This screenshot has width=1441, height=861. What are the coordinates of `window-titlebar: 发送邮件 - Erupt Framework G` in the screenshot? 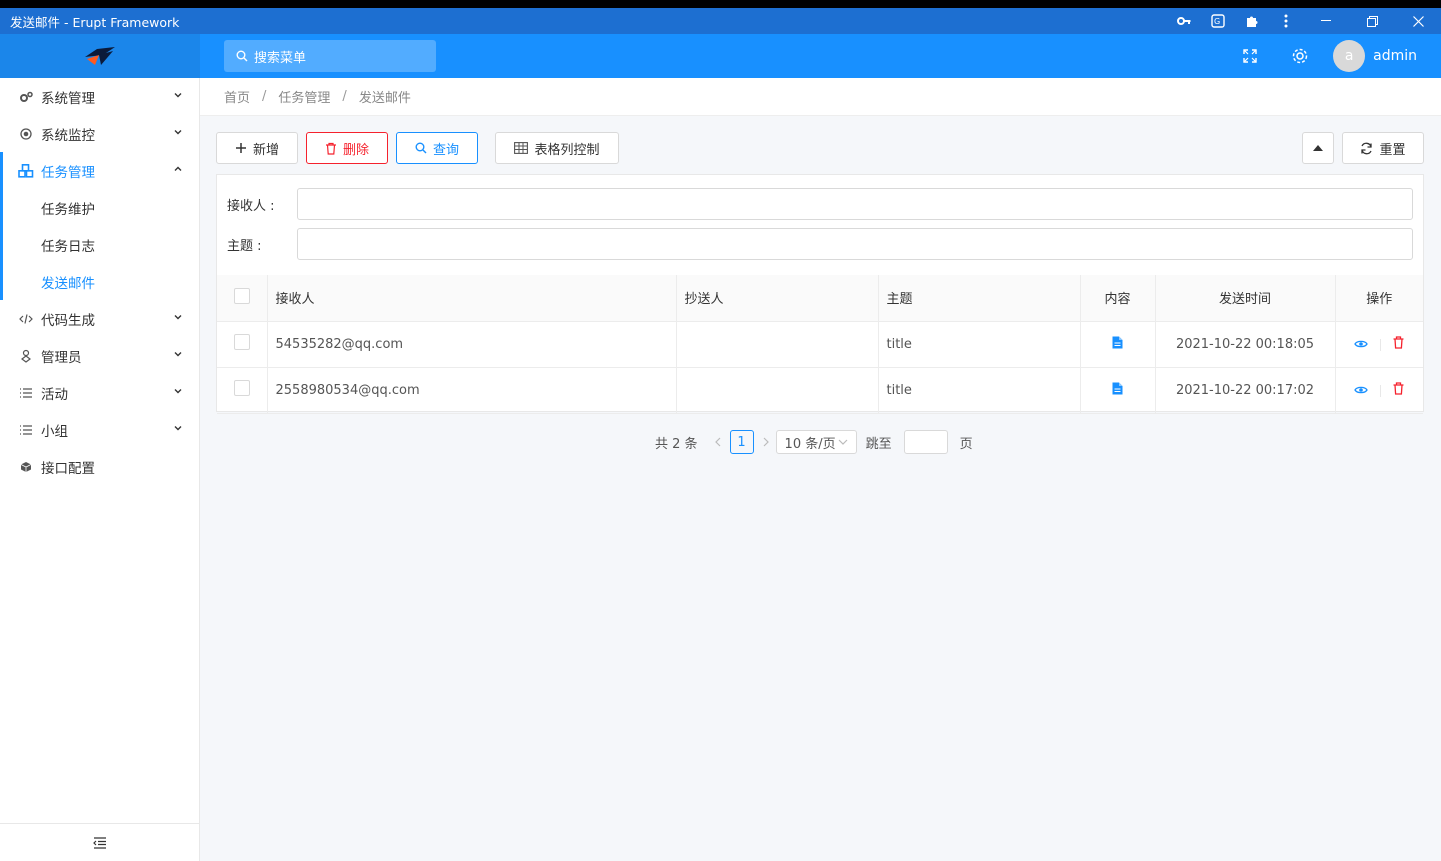 It's located at (720, 21).